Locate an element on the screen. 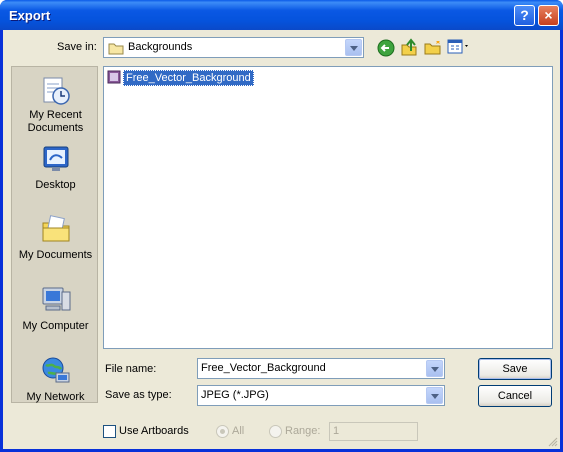 The width and height of the screenshot is (563, 452). file-name-label: Free_Vector_Background is located at coordinates (188, 78).